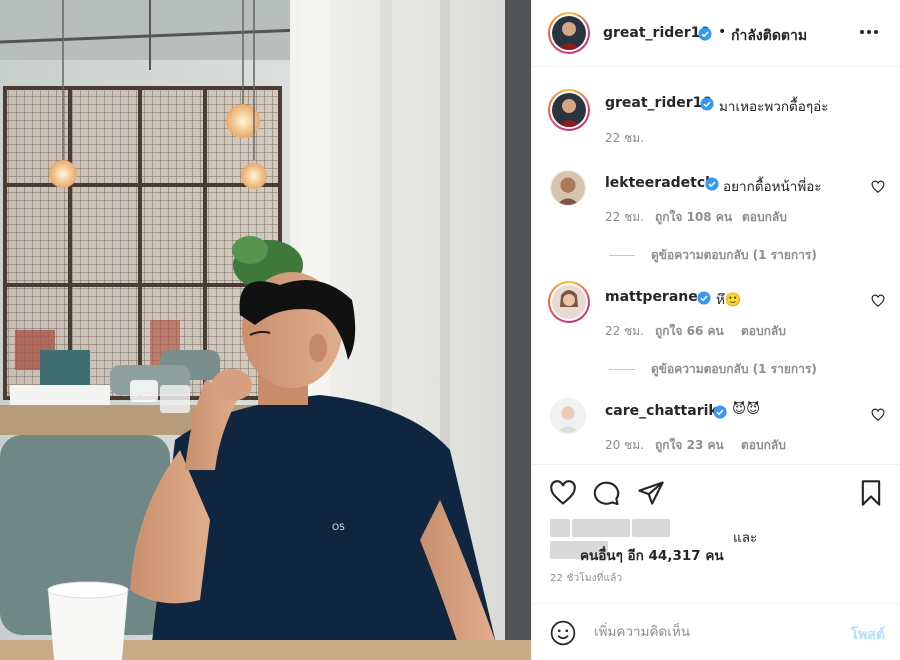 Image resolution: width=900 pixels, height=660 pixels. Describe the element at coordinates (624, 138) in the screenshot. I see `caption-time: 22 ชม.` at that location.